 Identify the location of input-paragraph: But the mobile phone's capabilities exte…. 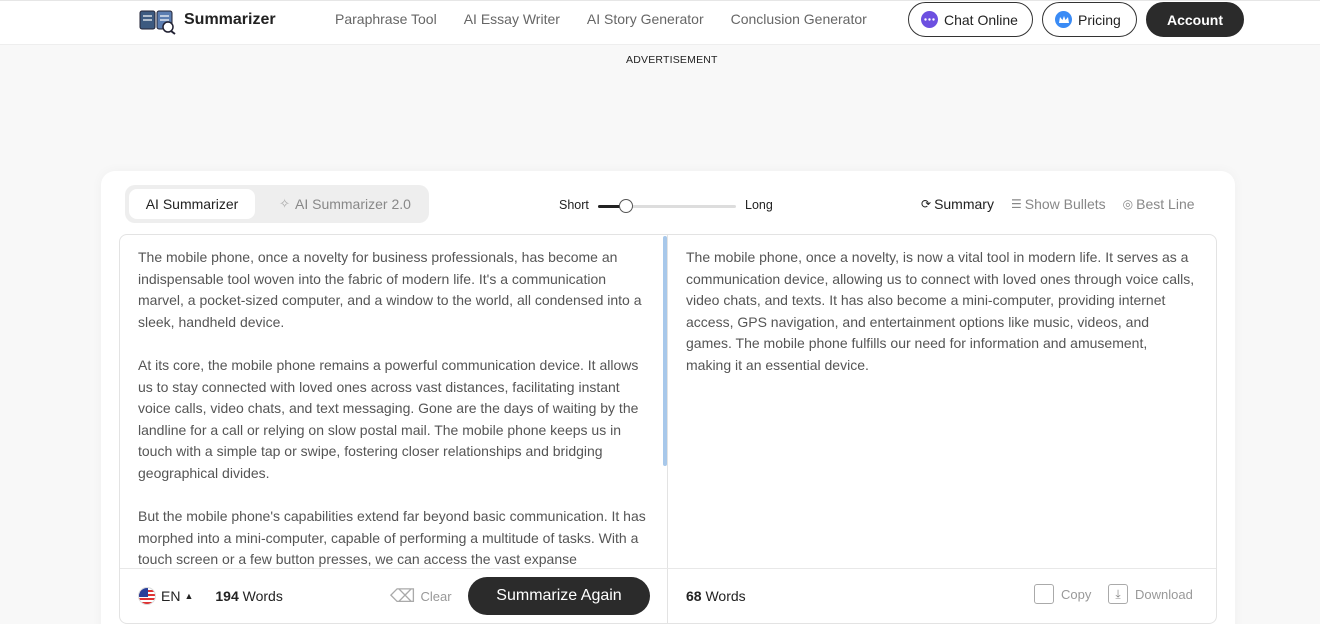
(392, 537).